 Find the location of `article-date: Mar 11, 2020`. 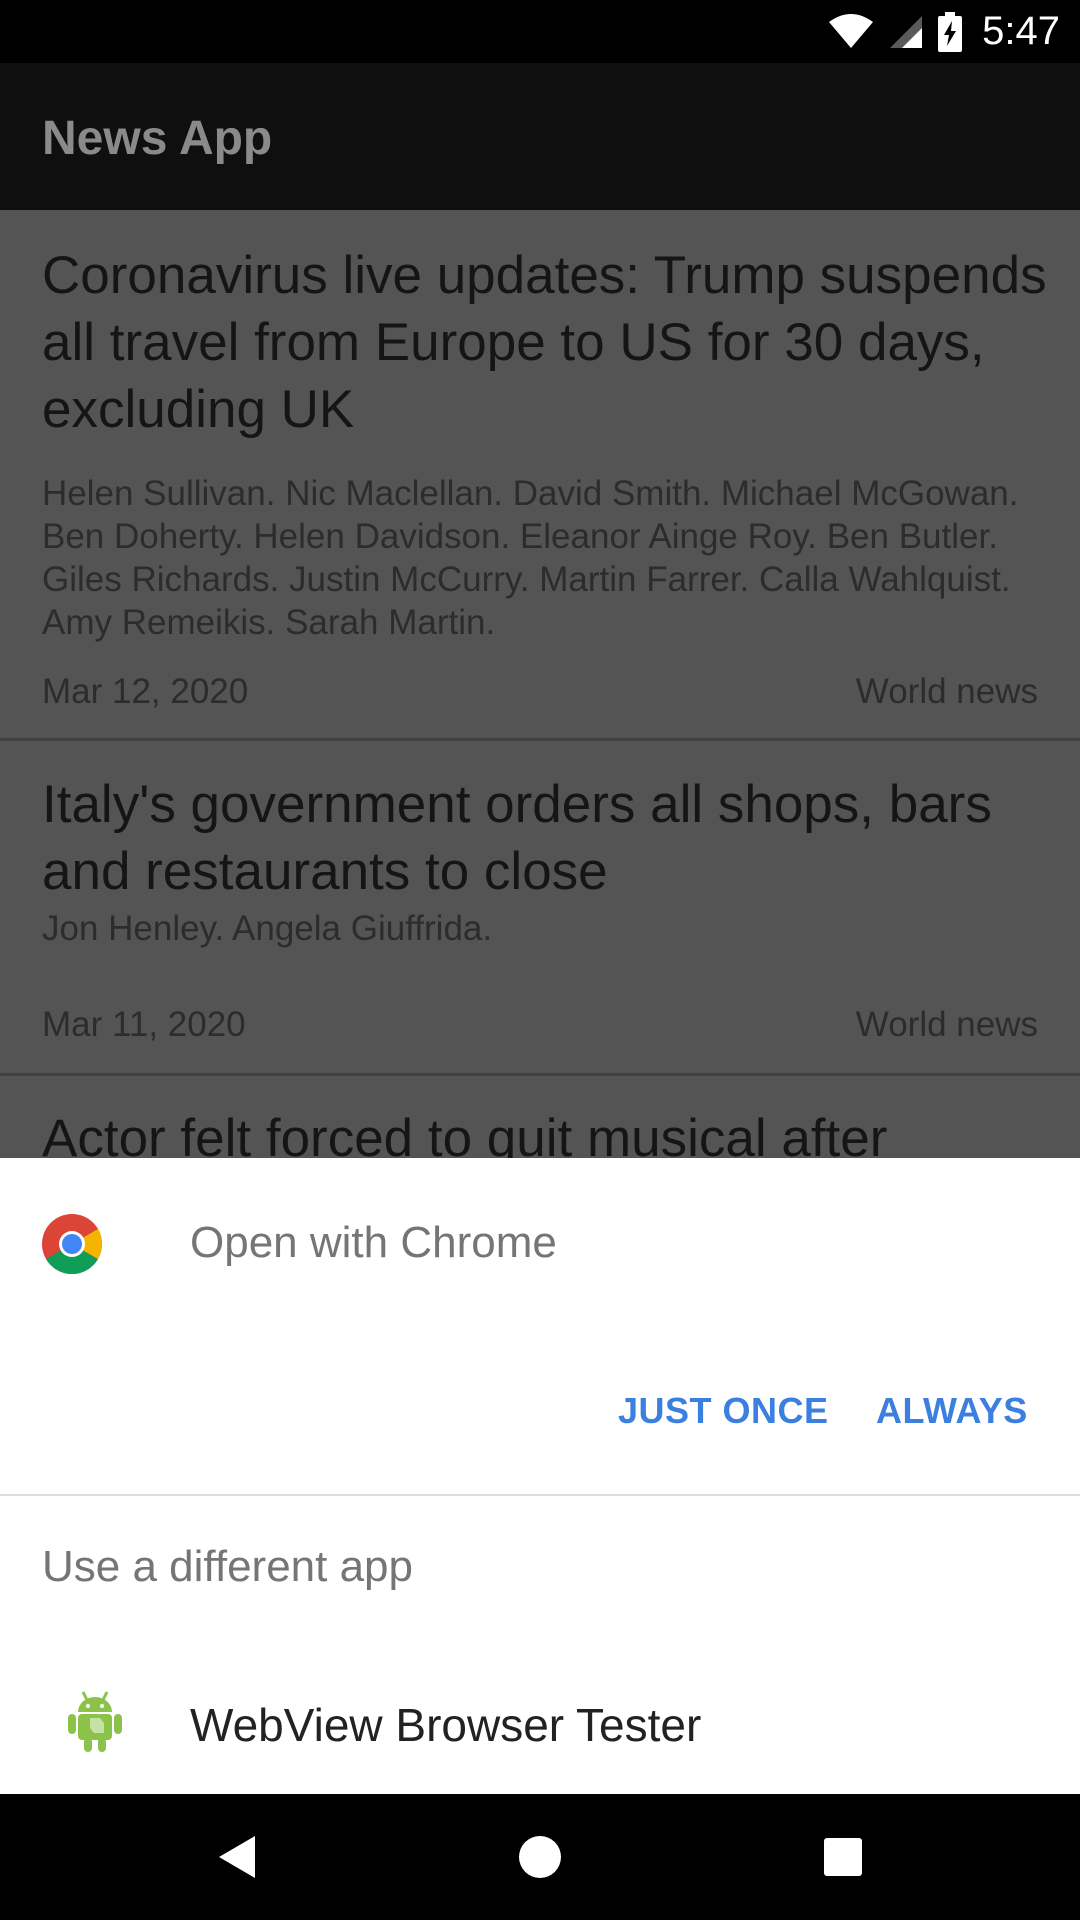

article-date: Mar 11, 2020 is located at coordinates (144, 1024).